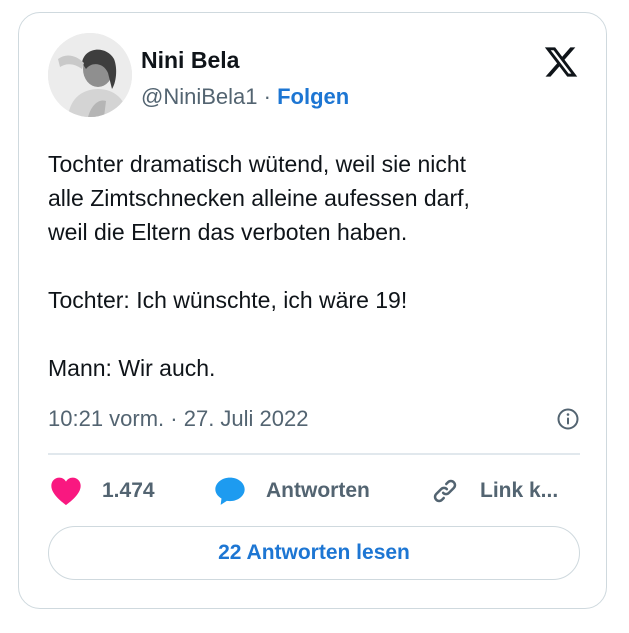  I want to click on link-icon, so click(445, 491).